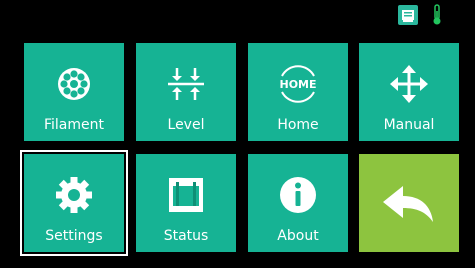 This screenshot has height=268, width=475. I want to click on settings-button: Settings, so click(74, 203).